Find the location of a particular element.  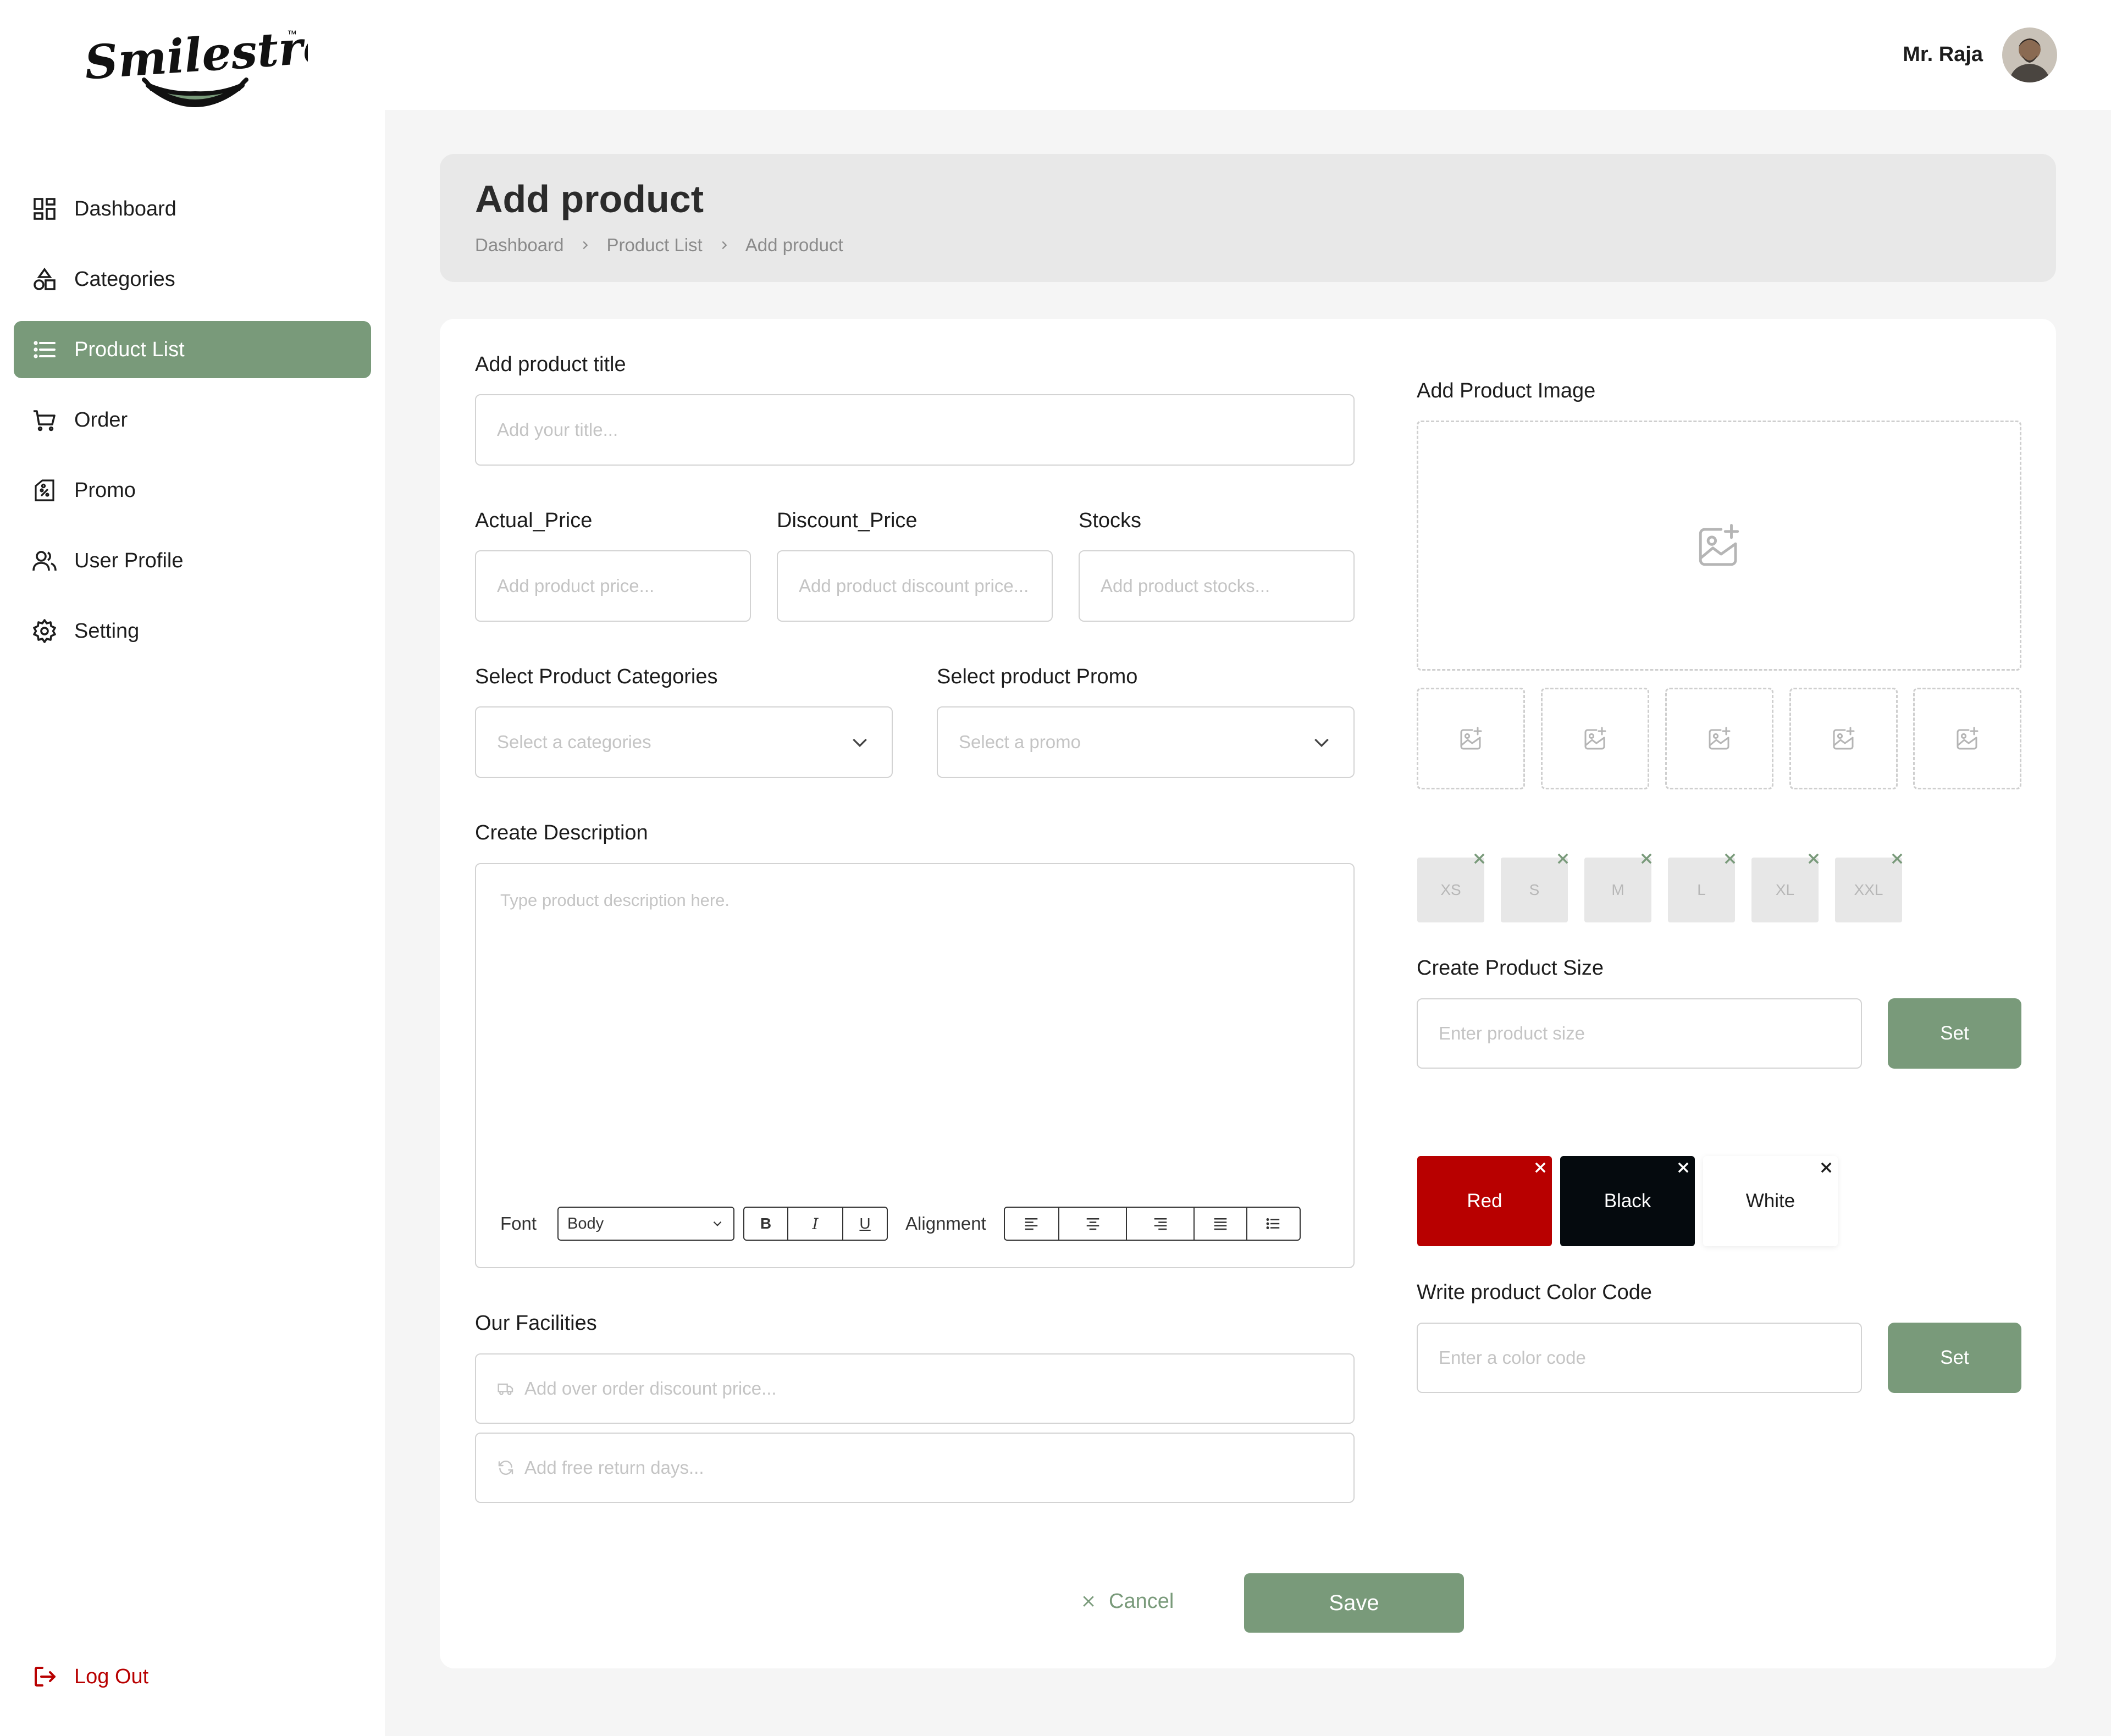

save-button: Save is located at coordinates (1354, 1603).